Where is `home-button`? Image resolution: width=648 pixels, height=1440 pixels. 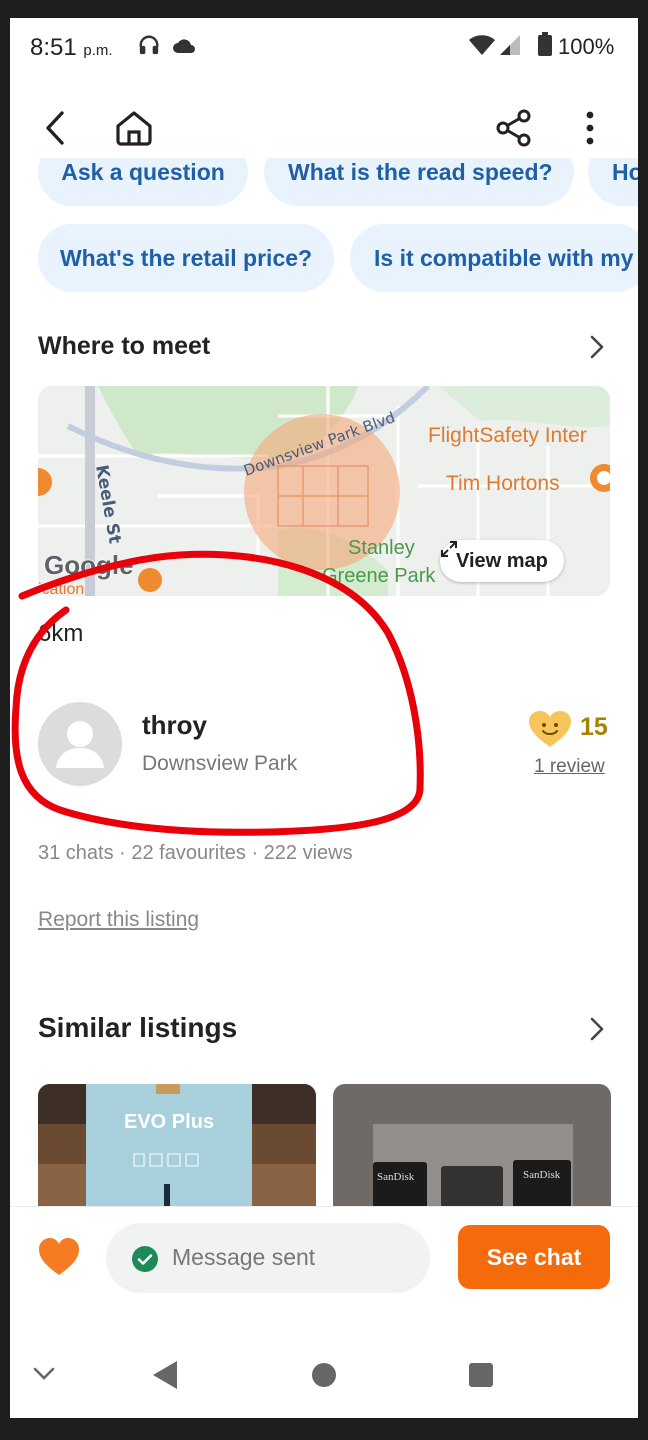
home-button is located at coordinates (134, 128).